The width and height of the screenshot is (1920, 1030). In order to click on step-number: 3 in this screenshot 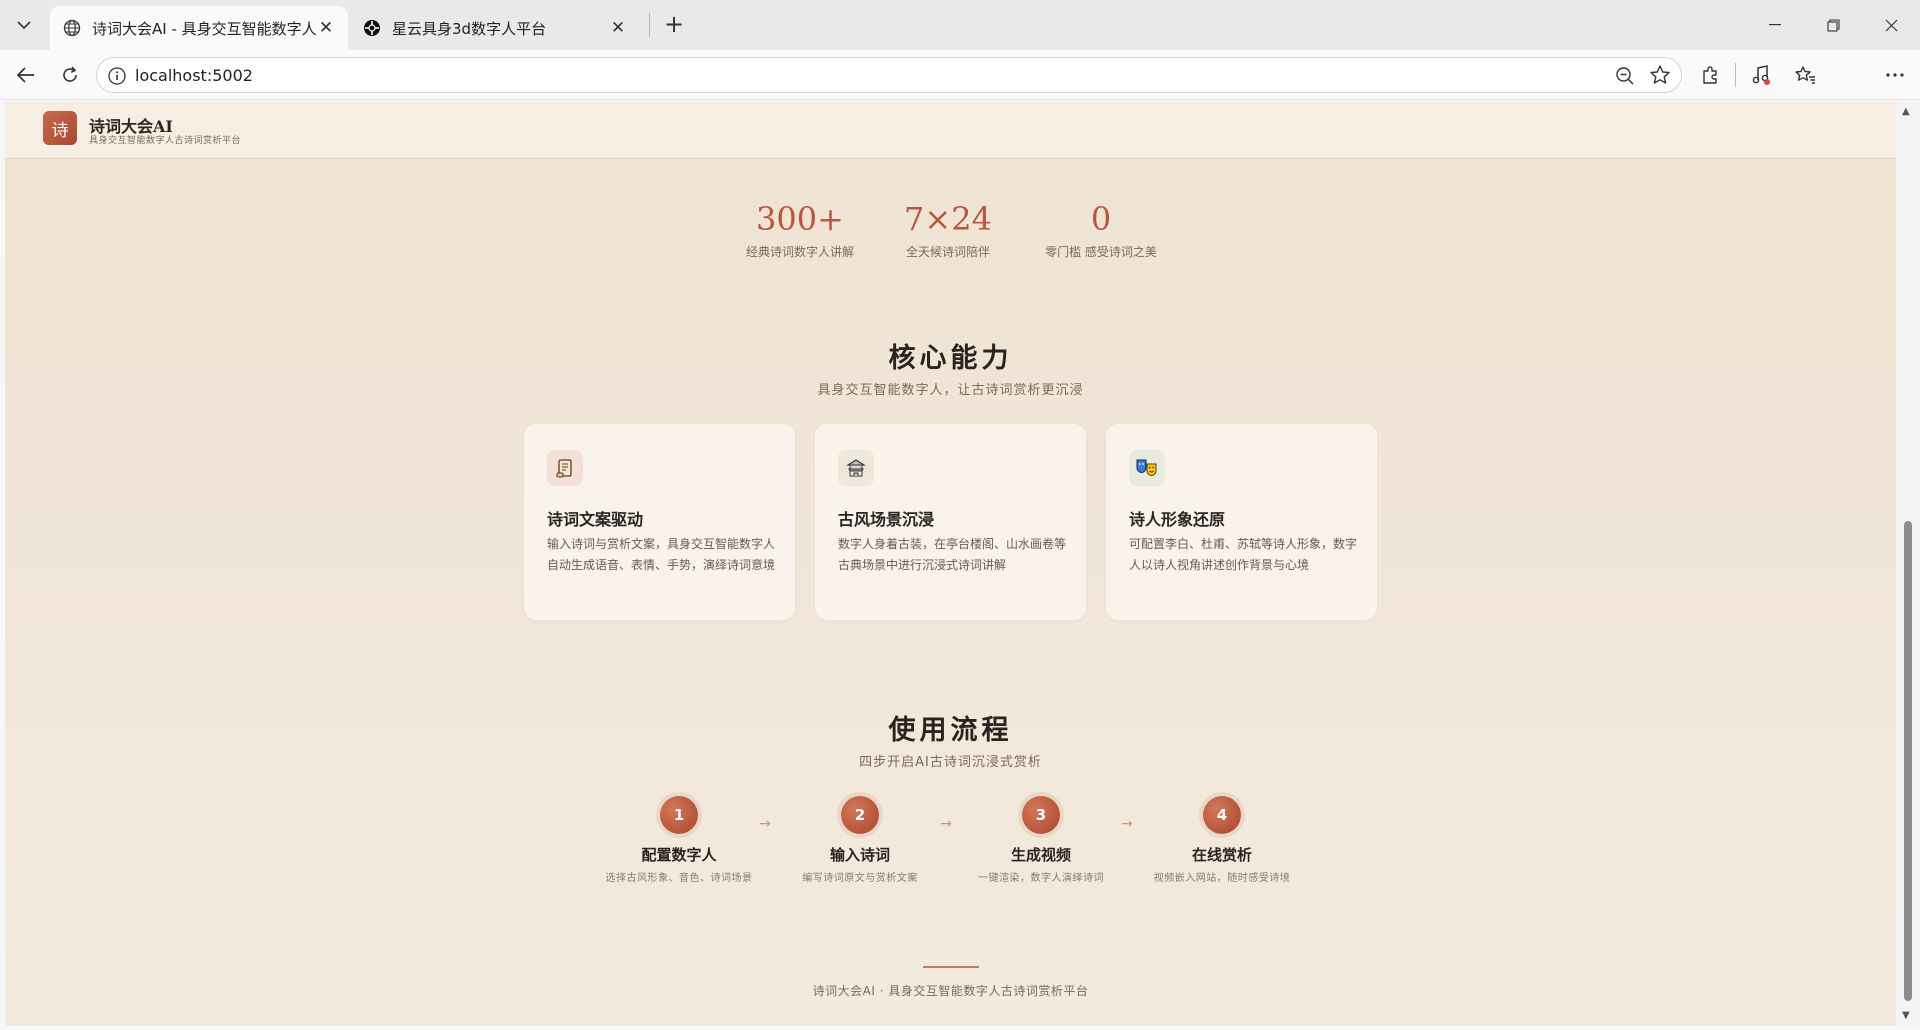, I will do `click(1041, 815)`.